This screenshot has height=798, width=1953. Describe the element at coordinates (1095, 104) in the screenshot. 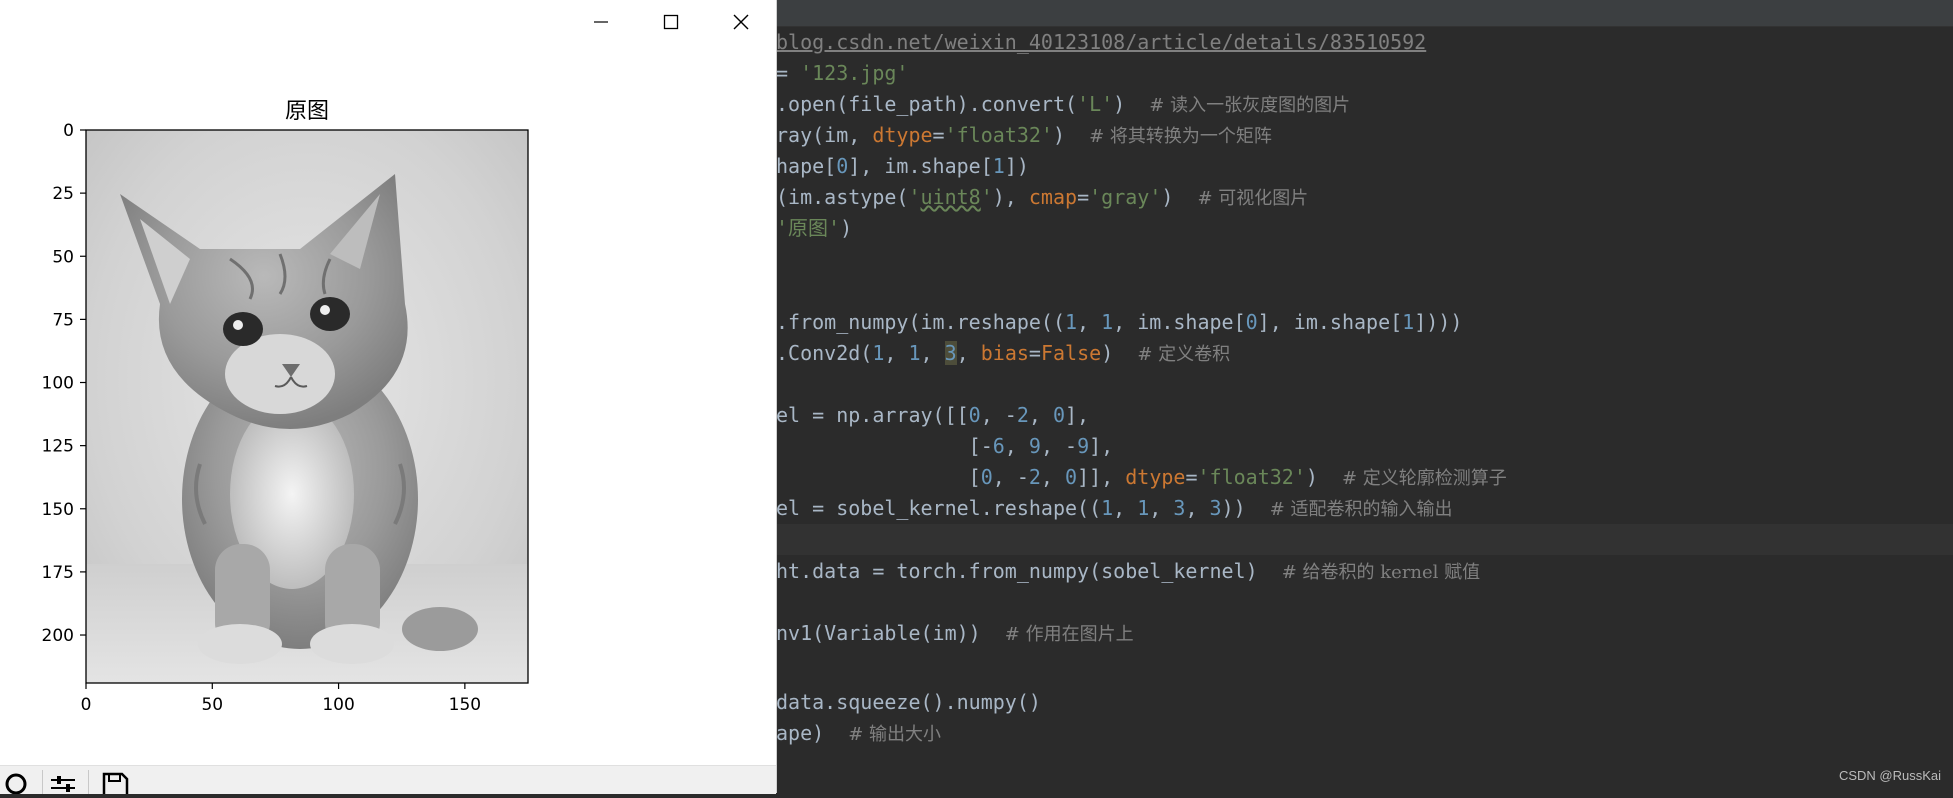

I see `code-token: 'L'` at that location.